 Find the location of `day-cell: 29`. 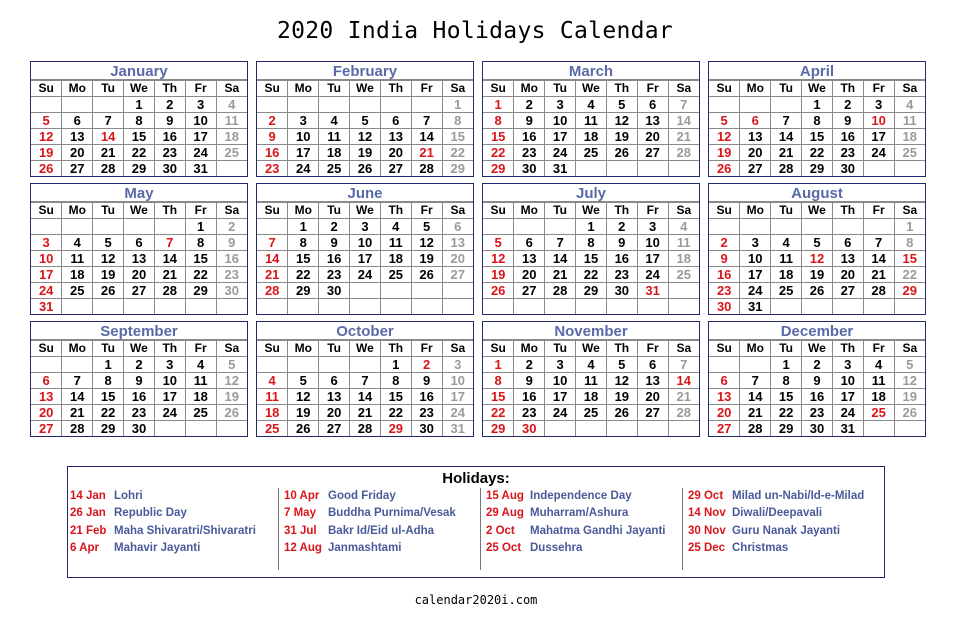

day-cell: 29 is located at coordinates (200, 290).